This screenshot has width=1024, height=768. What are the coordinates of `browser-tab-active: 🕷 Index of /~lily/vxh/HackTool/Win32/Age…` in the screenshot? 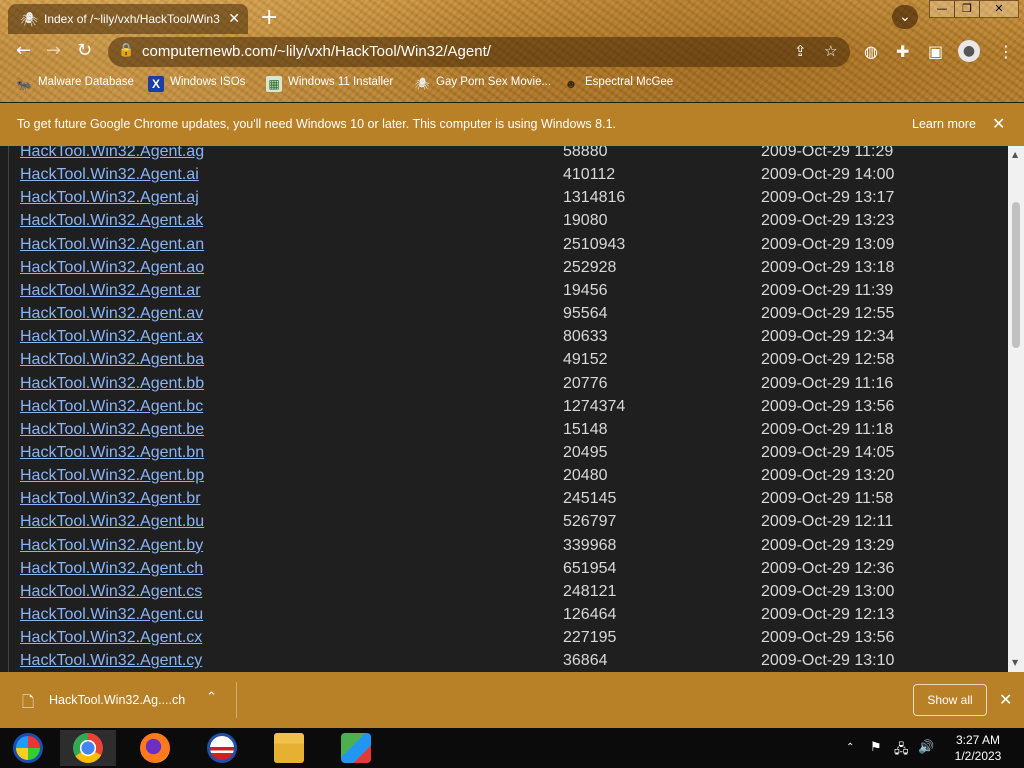 It's located at (128, 19).